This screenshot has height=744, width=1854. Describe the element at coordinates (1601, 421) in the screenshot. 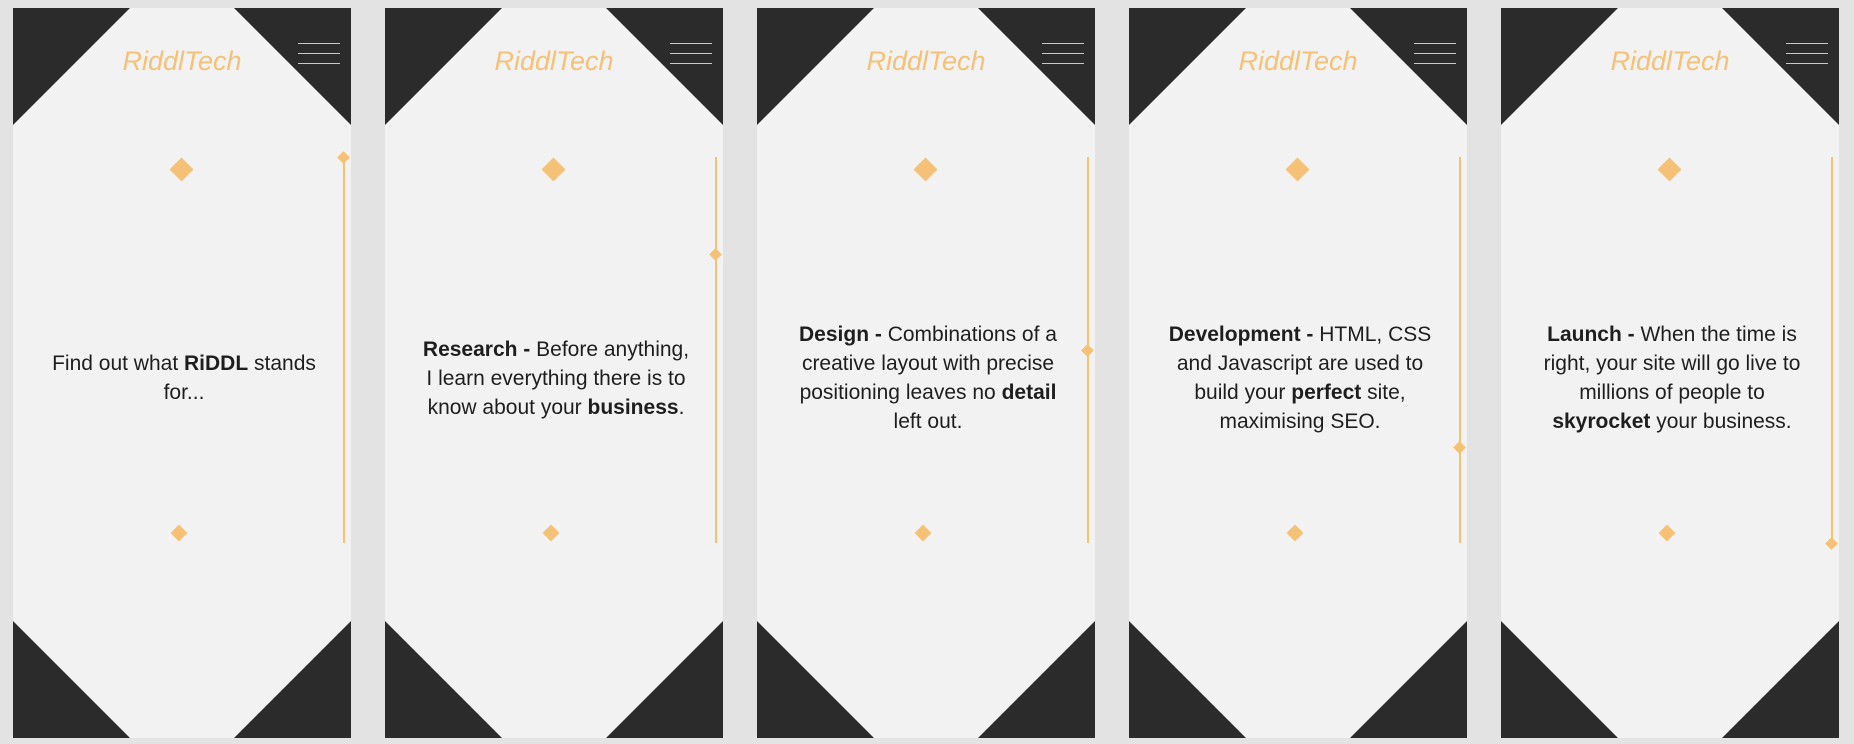

I see `emphasis-text: skyrocket` at that location.